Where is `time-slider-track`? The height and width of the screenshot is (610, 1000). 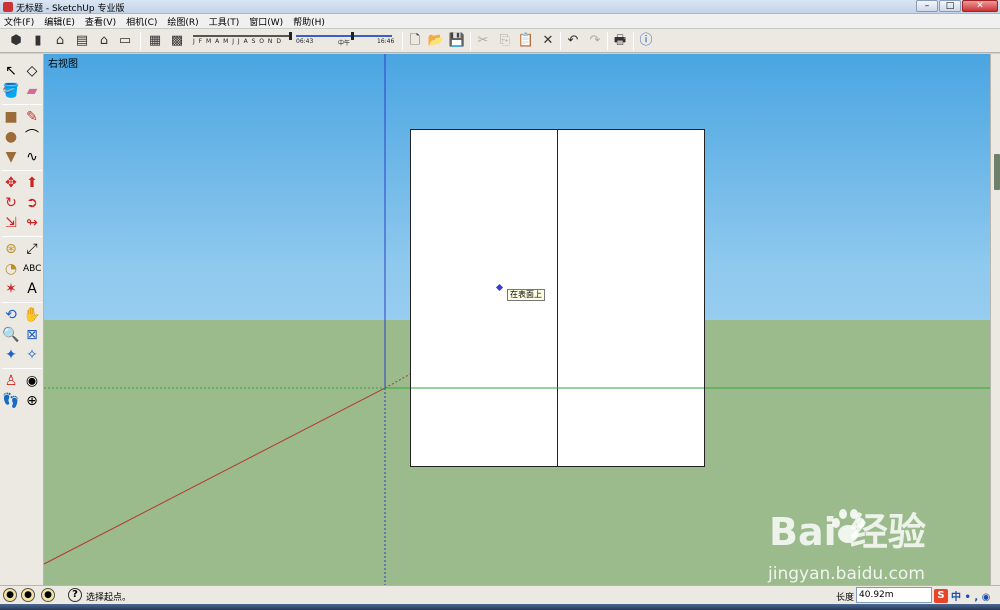 time-slider-track is located at coordinates (344, 36).